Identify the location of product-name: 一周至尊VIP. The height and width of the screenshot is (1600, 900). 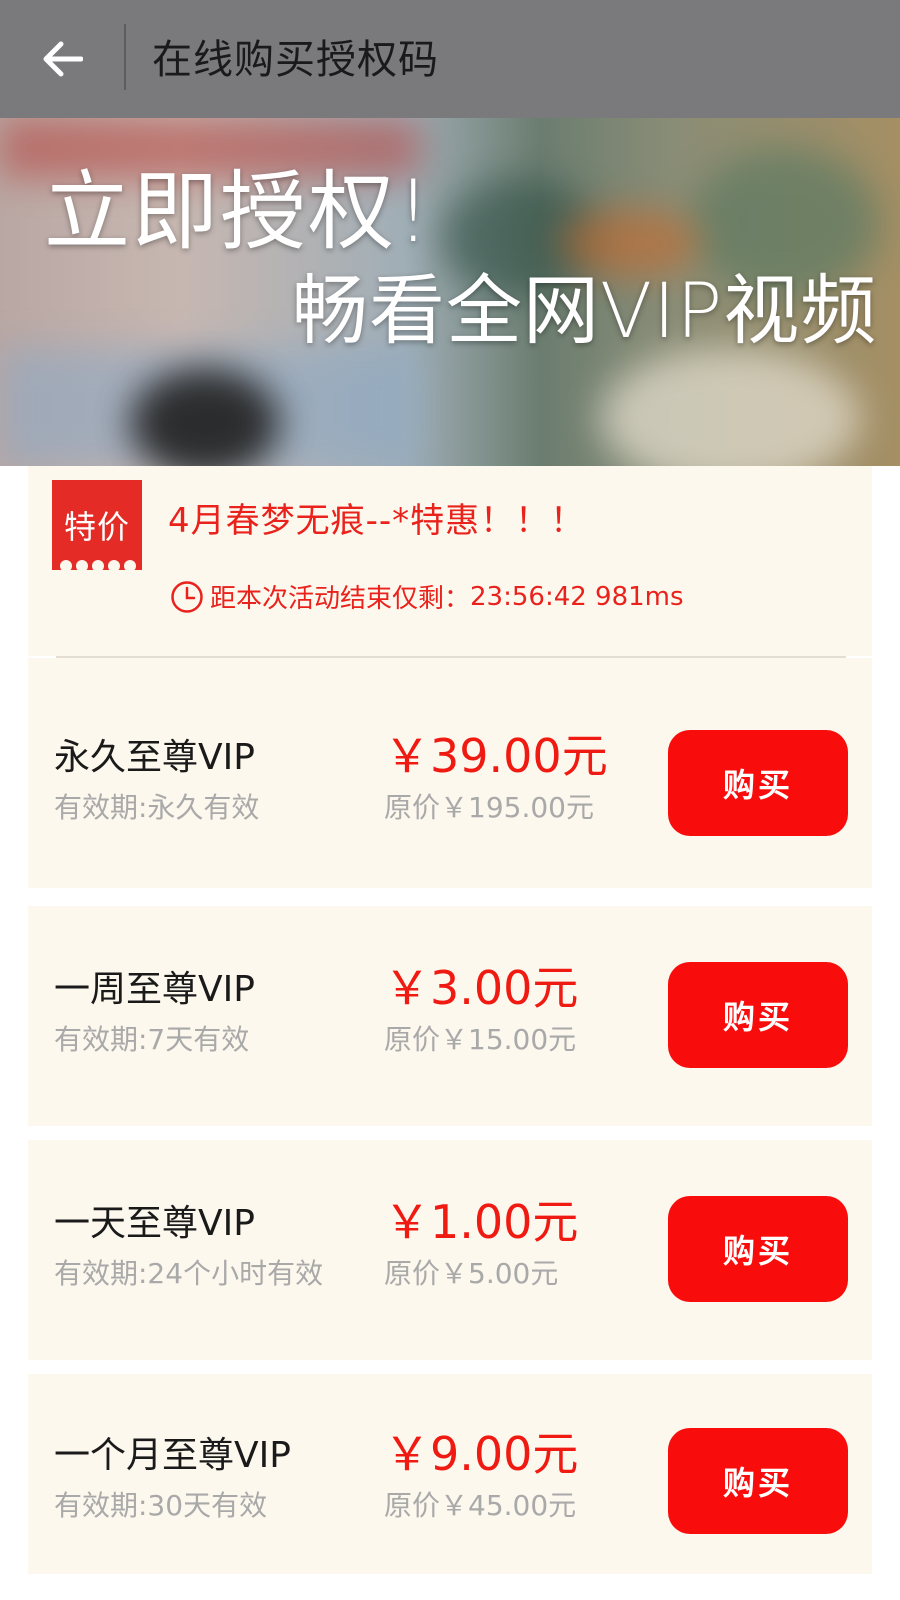
(154, 989).